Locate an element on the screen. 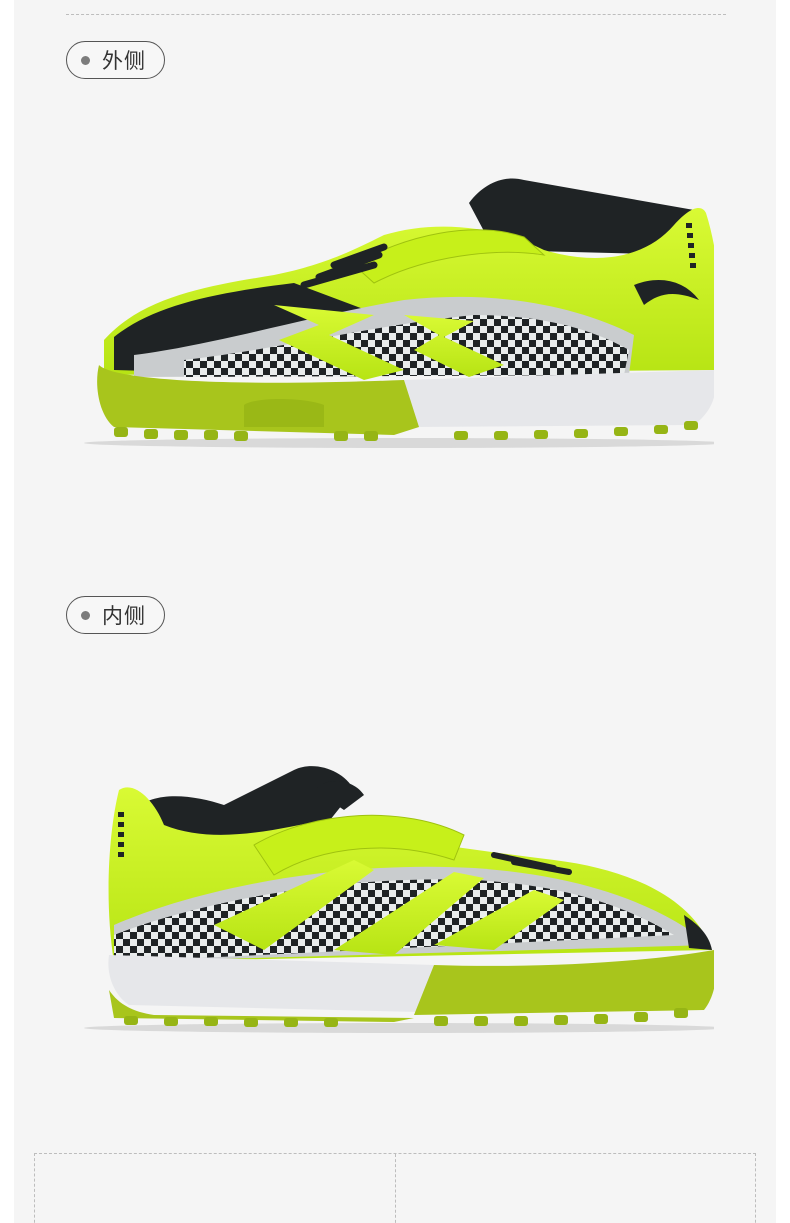 The height and width of the screenshot is (1223, 790). outer-view-label-text: 外侧 is located at coordinates (124, 61).